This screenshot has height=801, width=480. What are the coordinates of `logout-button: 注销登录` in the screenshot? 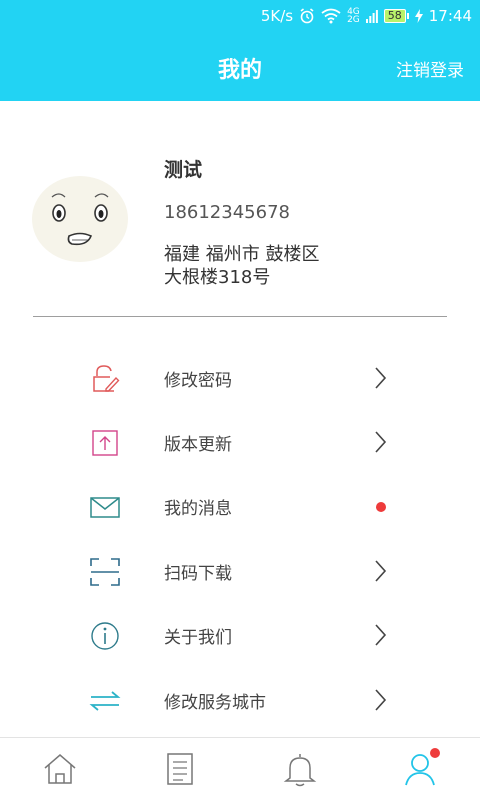 It's located at (430, 68).